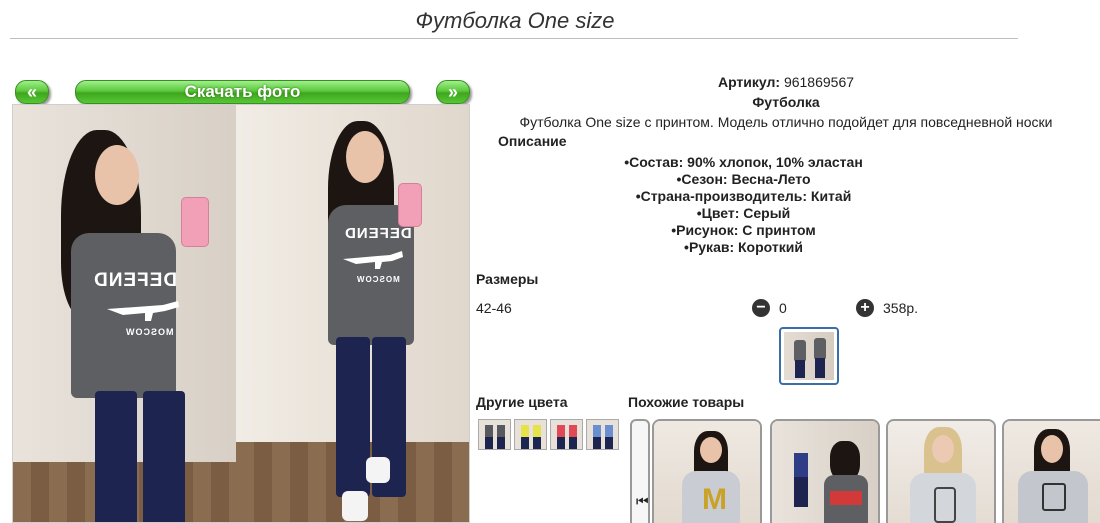  What do you see at coordinates (642, 501) in the screenshot?
I see `skip-back-icon: ⏮` at bounding box center [642, 501].